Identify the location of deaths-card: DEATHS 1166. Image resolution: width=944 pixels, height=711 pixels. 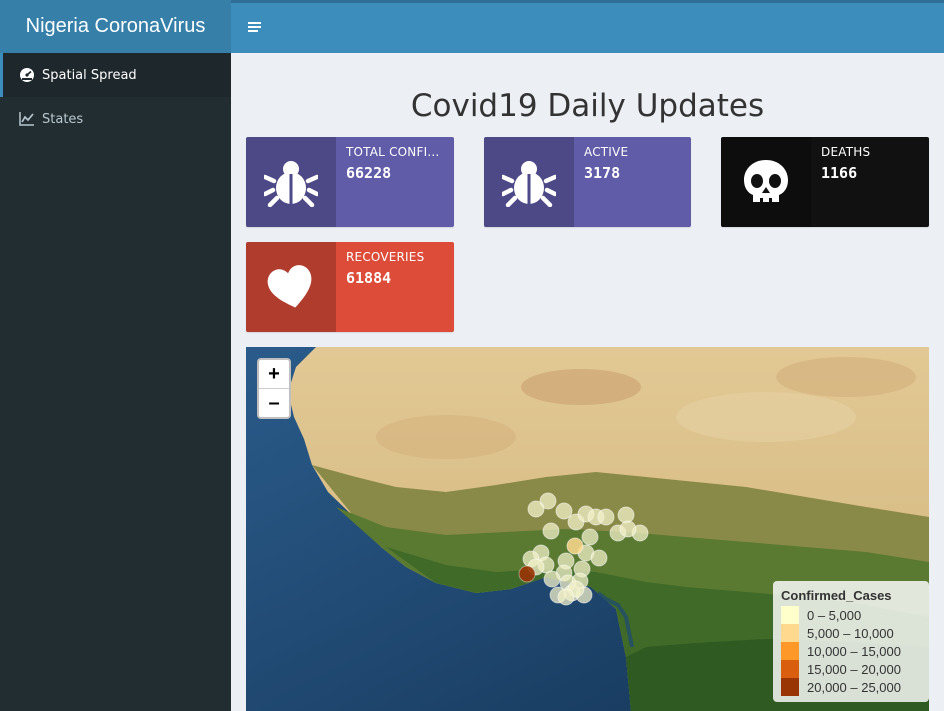
(825, 182).